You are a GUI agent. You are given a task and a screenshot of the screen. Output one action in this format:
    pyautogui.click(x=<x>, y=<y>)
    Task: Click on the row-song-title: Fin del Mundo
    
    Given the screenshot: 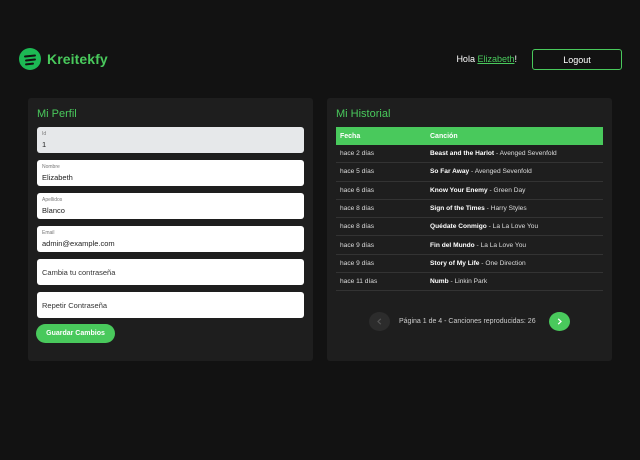 What is the action you would take?
    pyautogui.click(x=452, y=245)
    